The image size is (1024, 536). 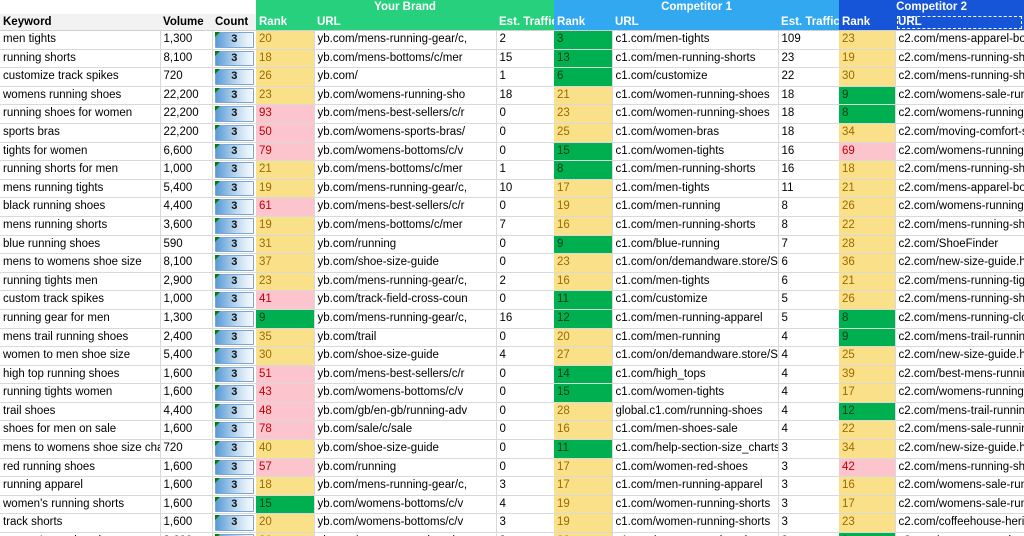 What do you see at coordinates (80, 486) in the screenshot?
I see `cell-keyword: running apparel` at bounding box center [80, 486].